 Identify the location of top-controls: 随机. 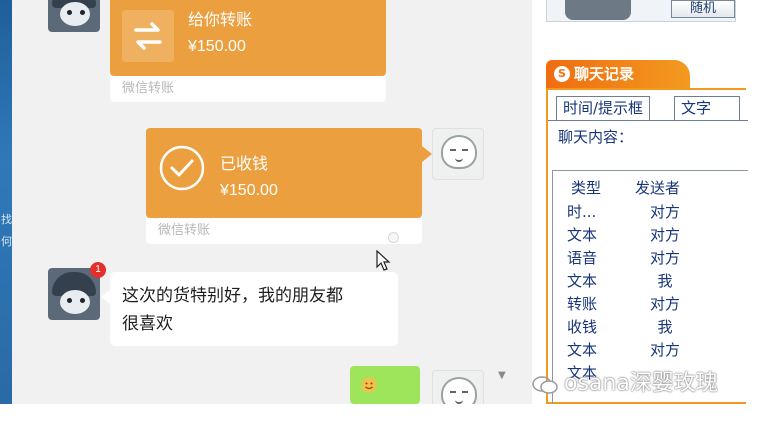
(641, 11).